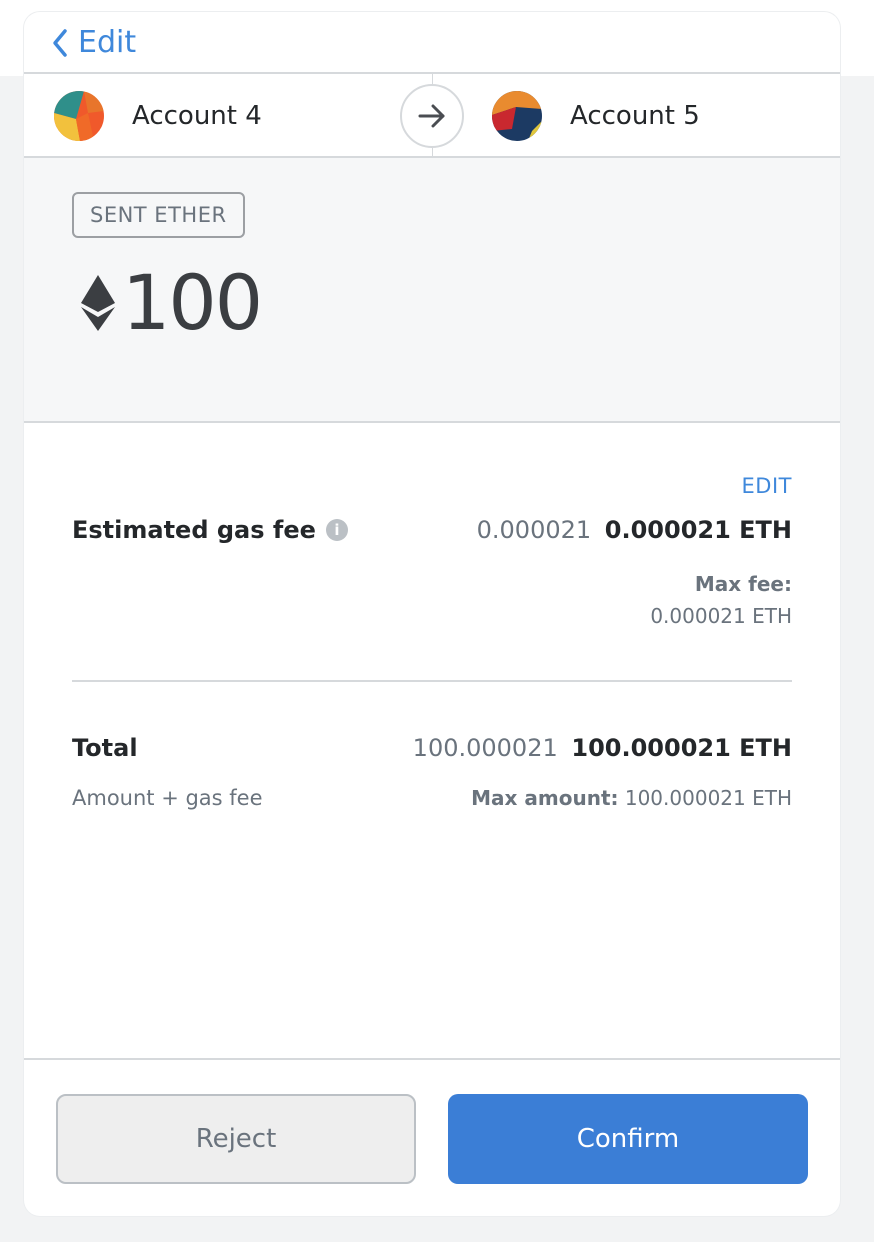 Image resolution: width=874 pixels, height=1242 pixels. I want to click on max-amount: Max amount: 100.000021 ETH, so click(631, 798).